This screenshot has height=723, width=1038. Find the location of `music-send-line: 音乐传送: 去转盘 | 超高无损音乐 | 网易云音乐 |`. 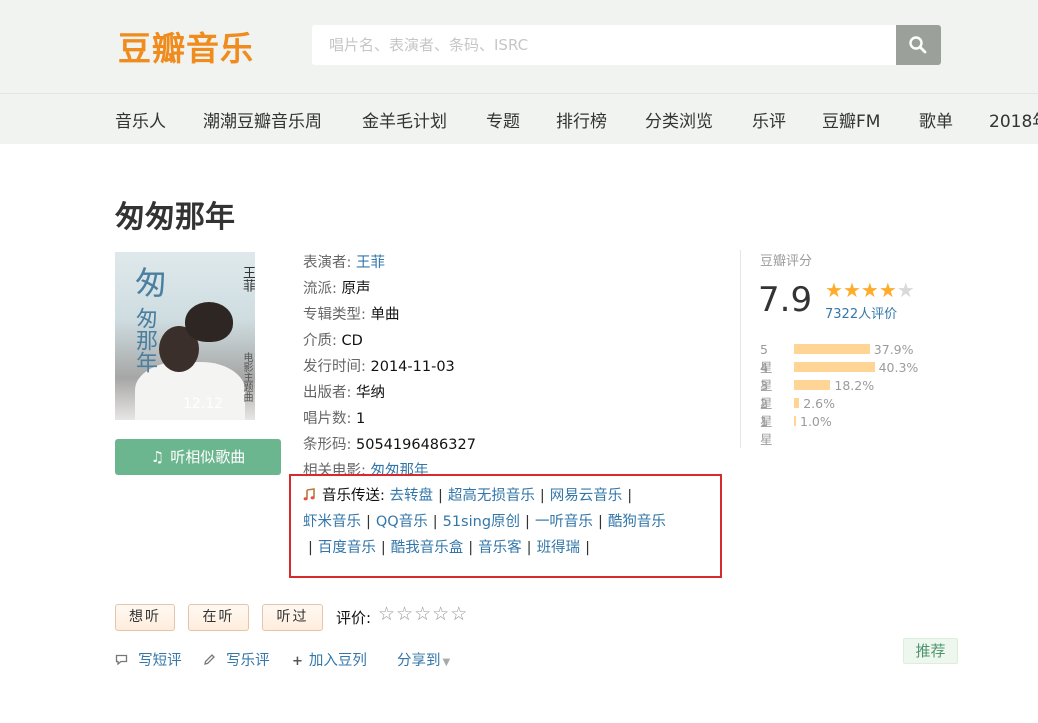

music-send-line: 音乐传送: 去转盘 | 超高无损音乐 | 网易云音乐 | is located at coordinates (513, 496).